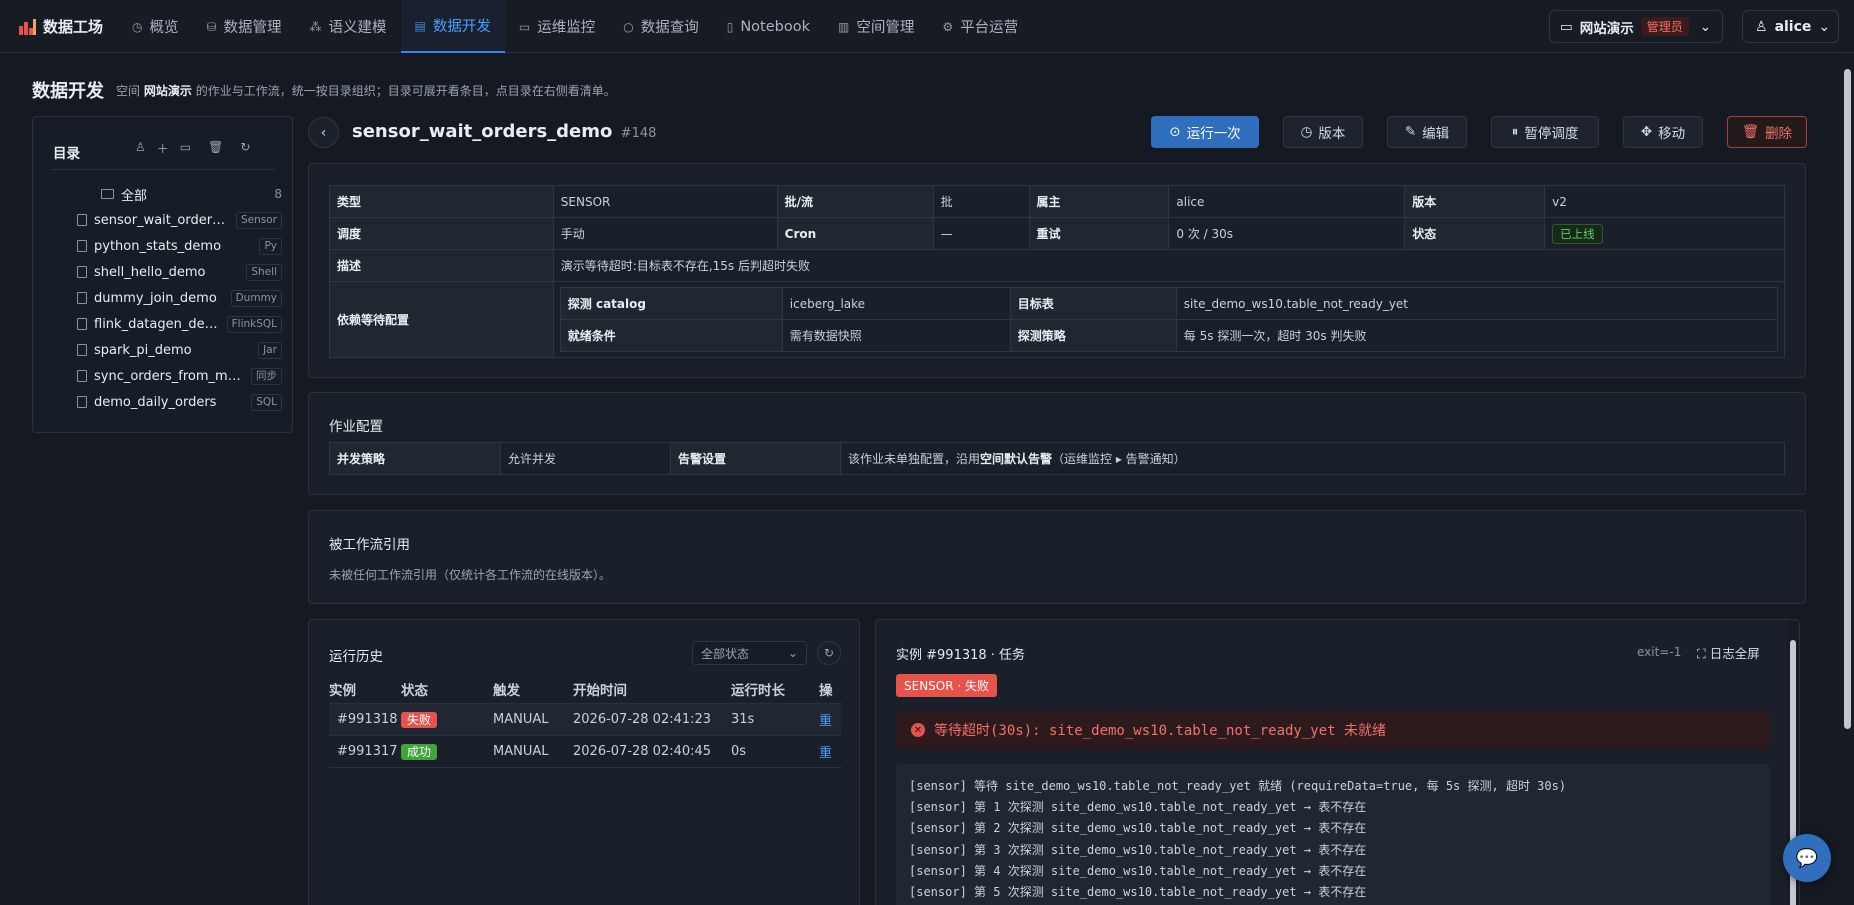 The image size is (1854, 905). What do you see at coordinates (163, 169) in the screenshot?
I see `divider` at bounding box center [163, 169].